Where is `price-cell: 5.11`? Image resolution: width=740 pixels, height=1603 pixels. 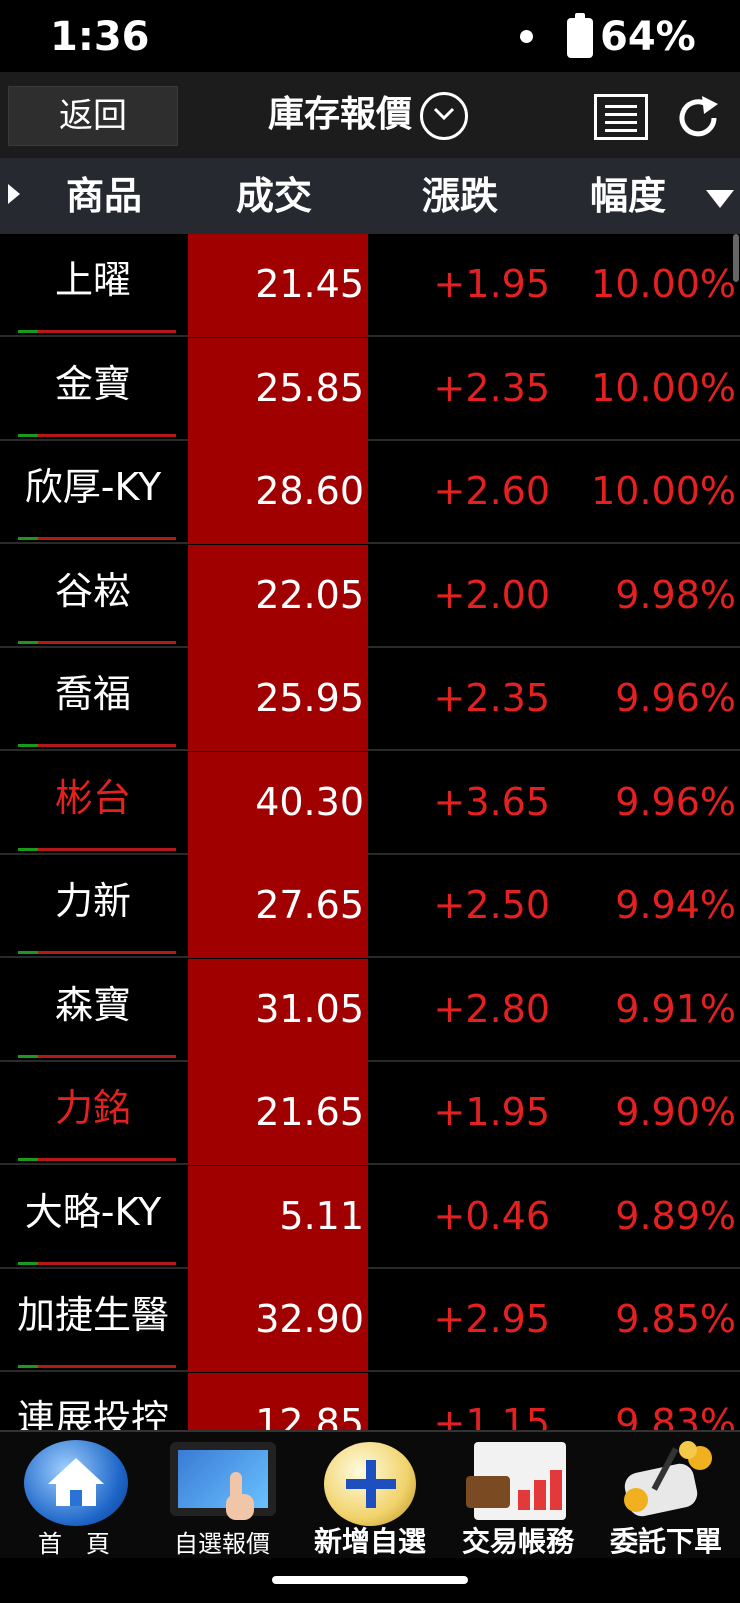
price-cell: 5.11 is located at coordinates (278, 1217).